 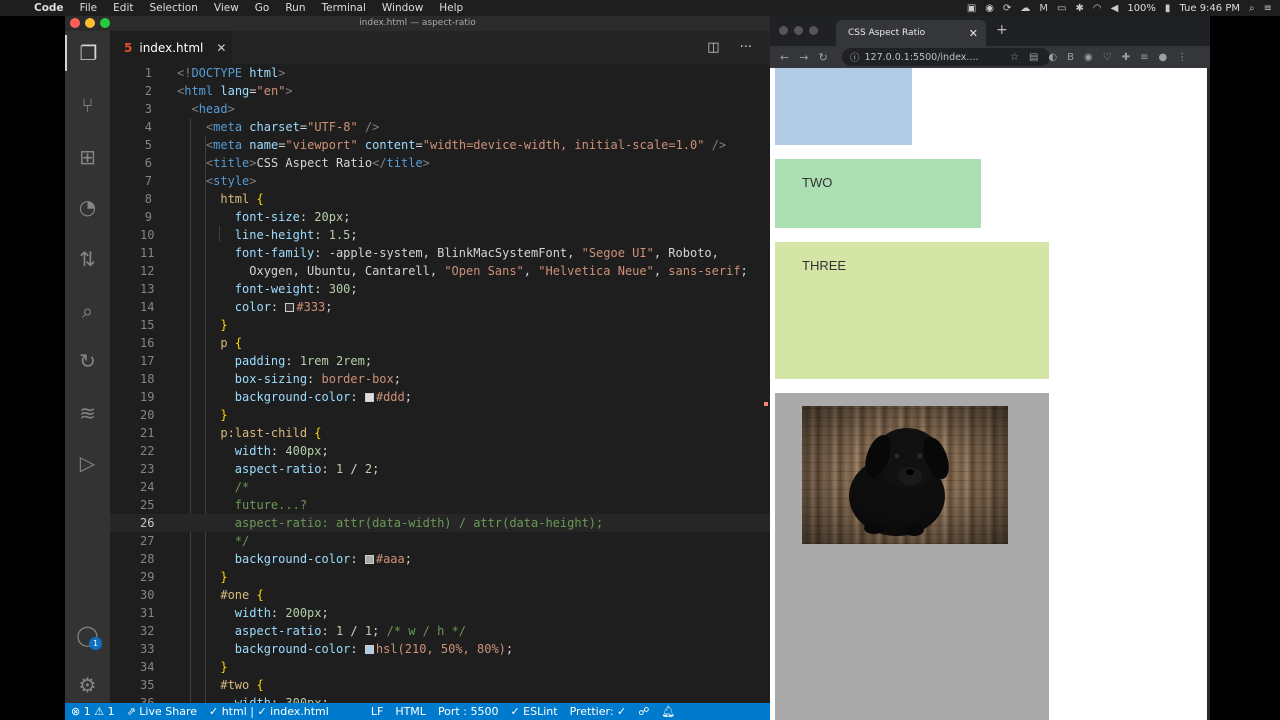 What do you see at coordinates (912, 310) in the screenshot?
I see `paragraph-three: THREE` at bounding box center [912, 310].